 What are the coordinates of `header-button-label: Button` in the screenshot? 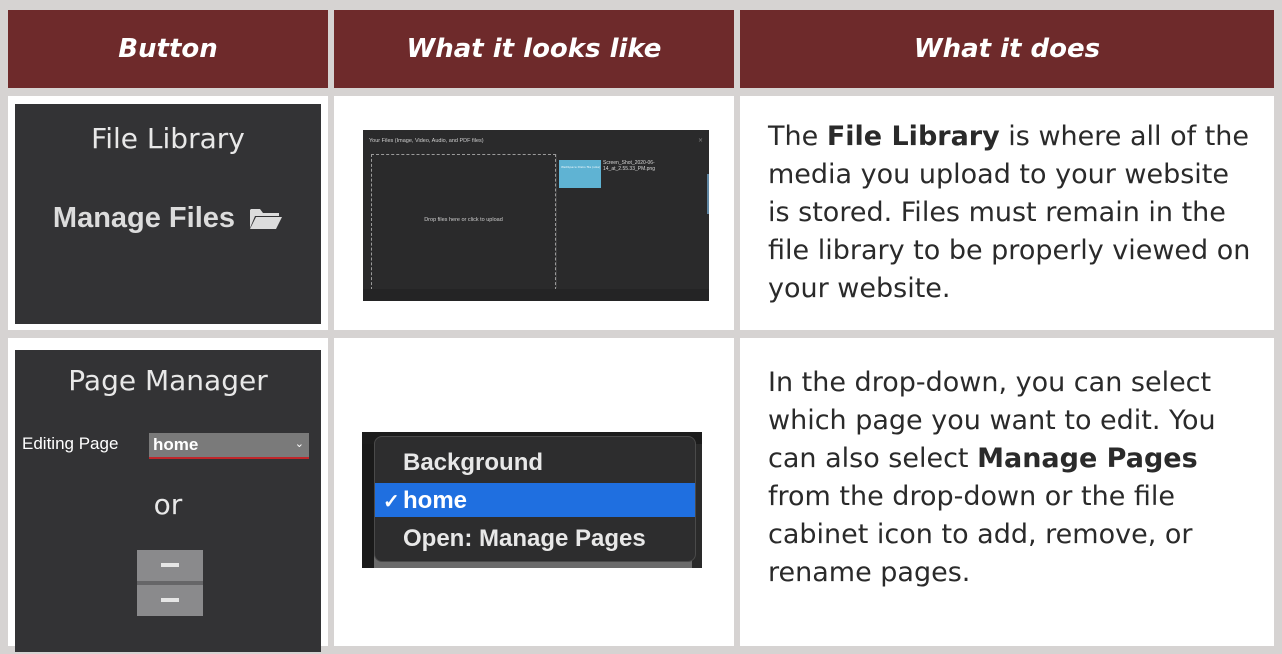 It's located at (168, 49).